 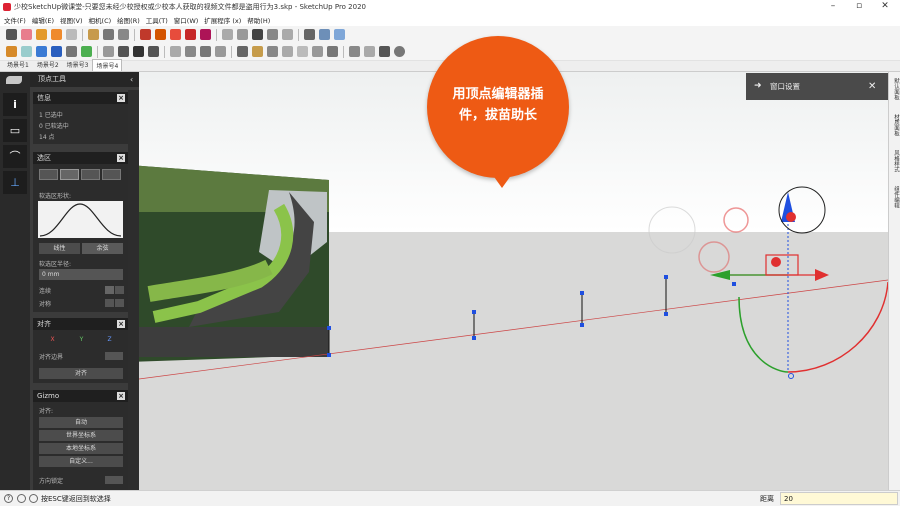 I want to click on frame-icon, so click(x=242, y=51).